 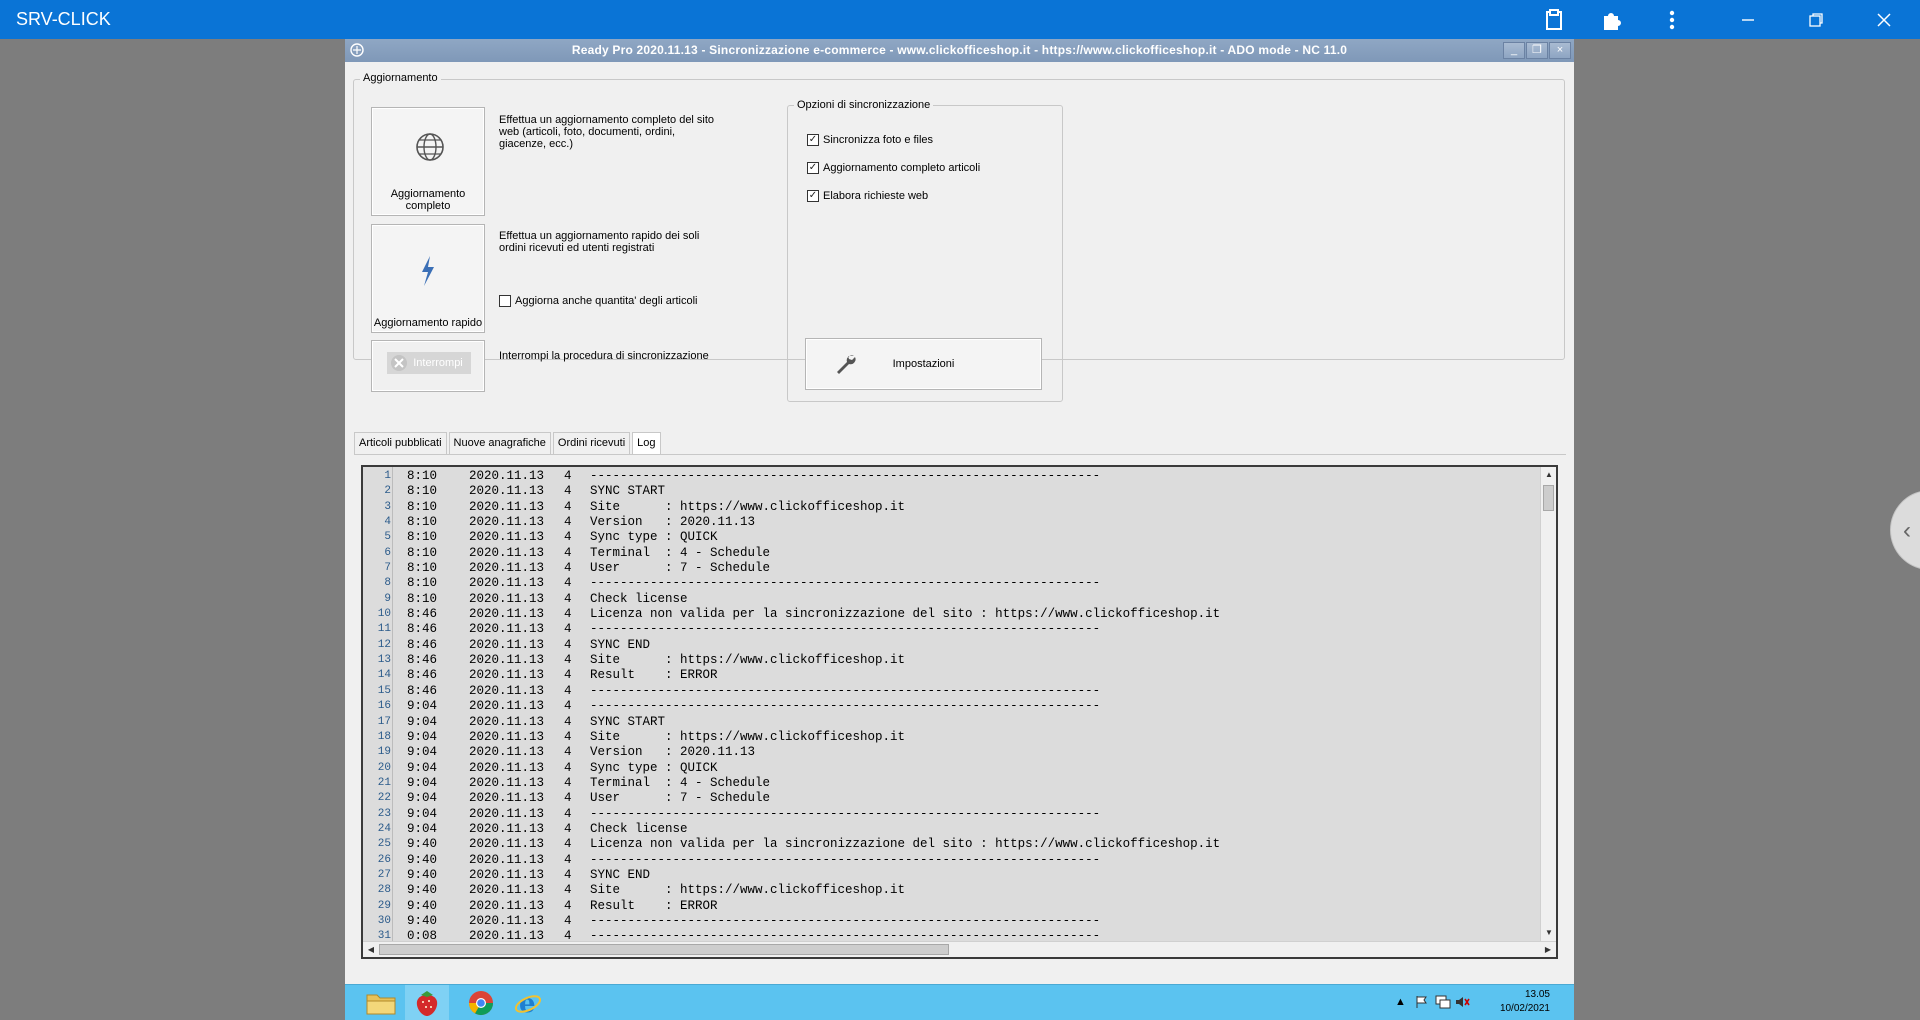 What do you see at coordinates (1443, 1002) in the screenshot?
I see `network-icon` at bounding box center [1443, 1002].